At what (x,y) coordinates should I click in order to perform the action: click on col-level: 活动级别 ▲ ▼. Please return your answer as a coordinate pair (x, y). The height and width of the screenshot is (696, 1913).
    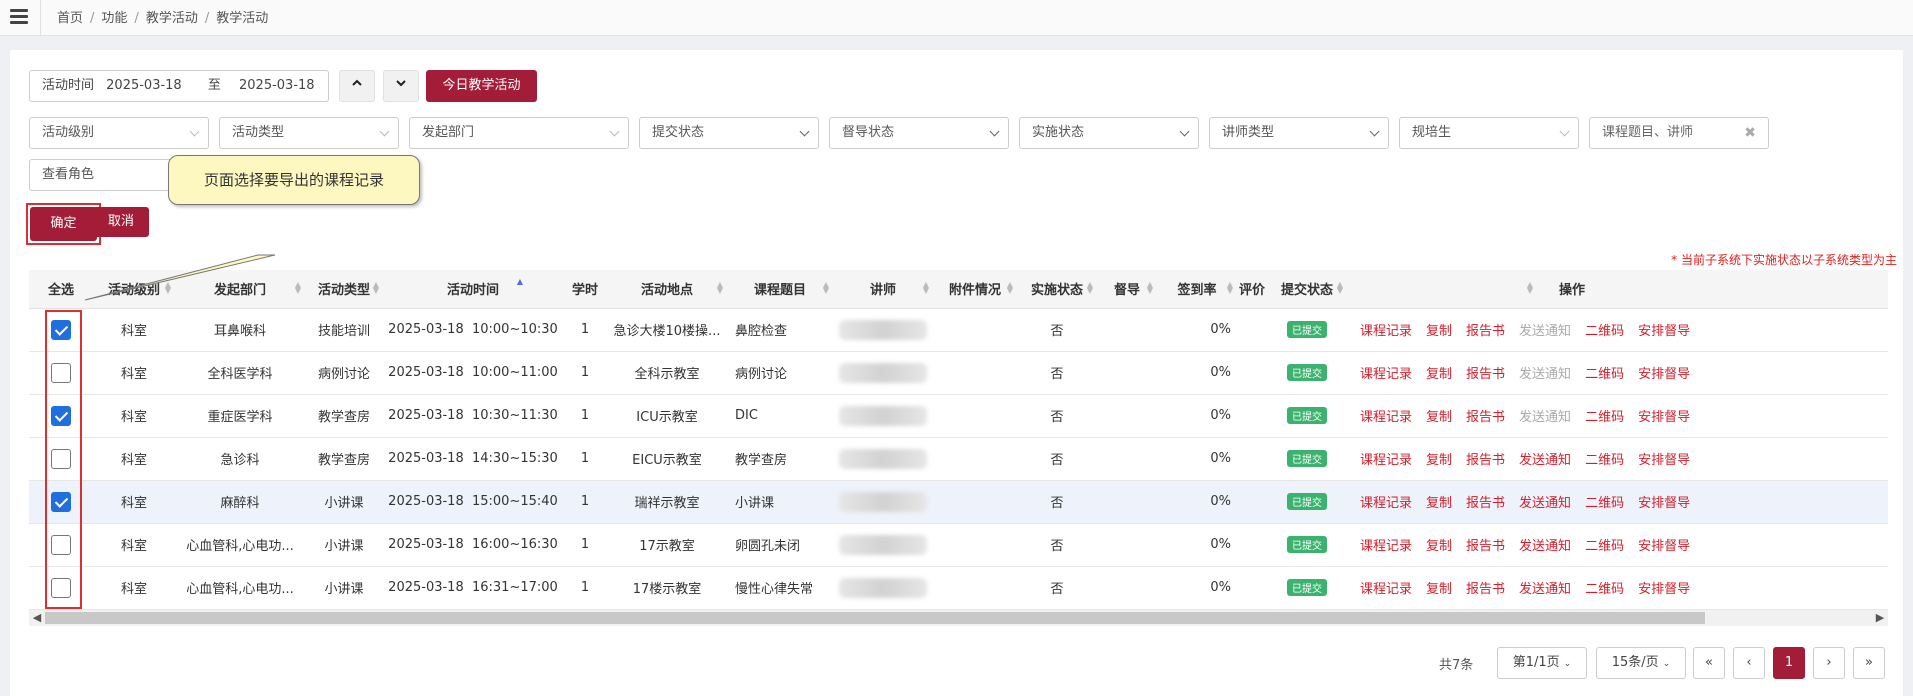
    Looking at the image, I should click on (134, 289).